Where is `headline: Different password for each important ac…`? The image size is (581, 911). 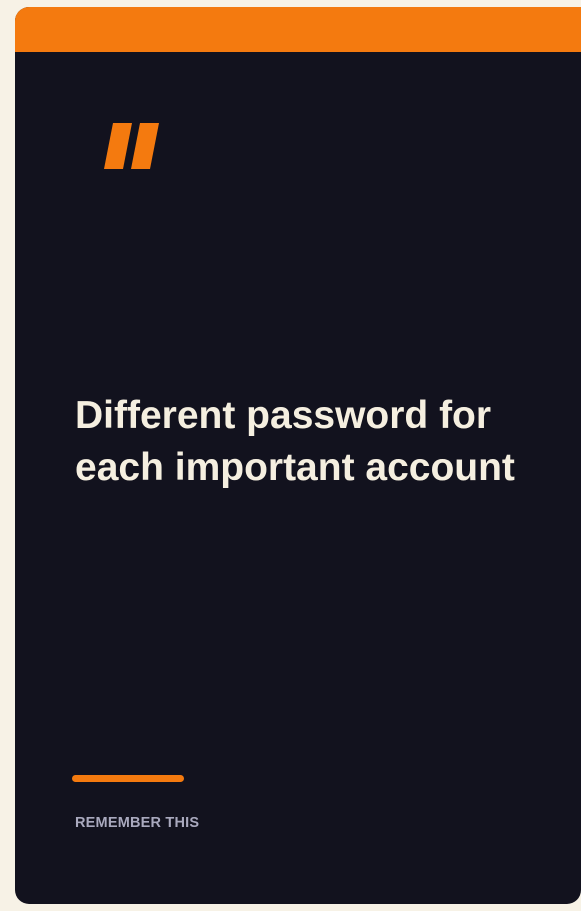
headline: Different password for each important ac… is located at coordinates (295, 441).